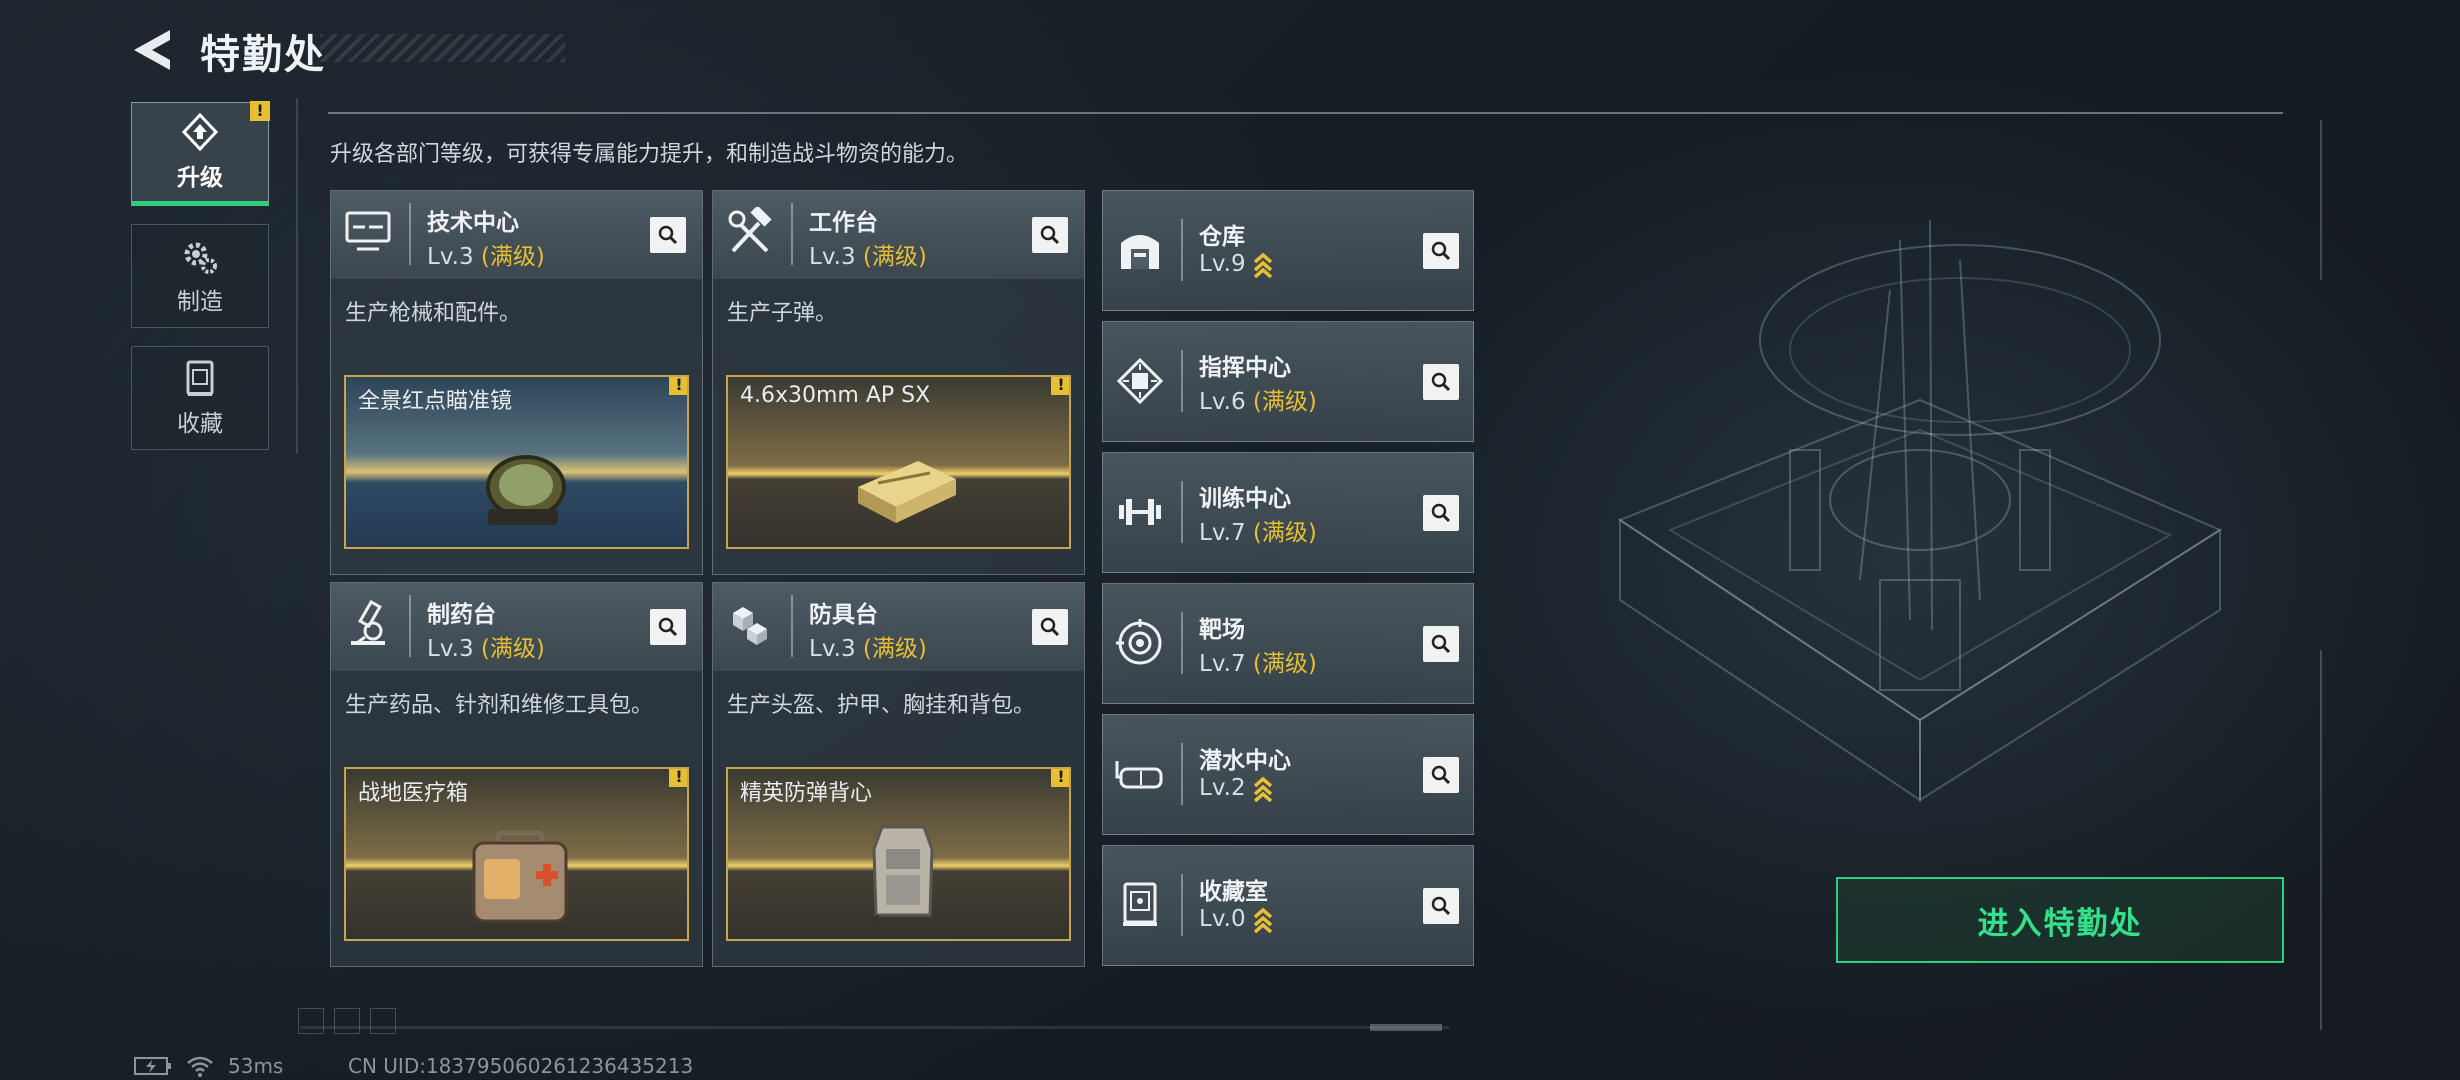 The width and height of the screenshot is (2460, 1080). I want to click on enter-button-label: 进入特勤处, so click(2060, 923).